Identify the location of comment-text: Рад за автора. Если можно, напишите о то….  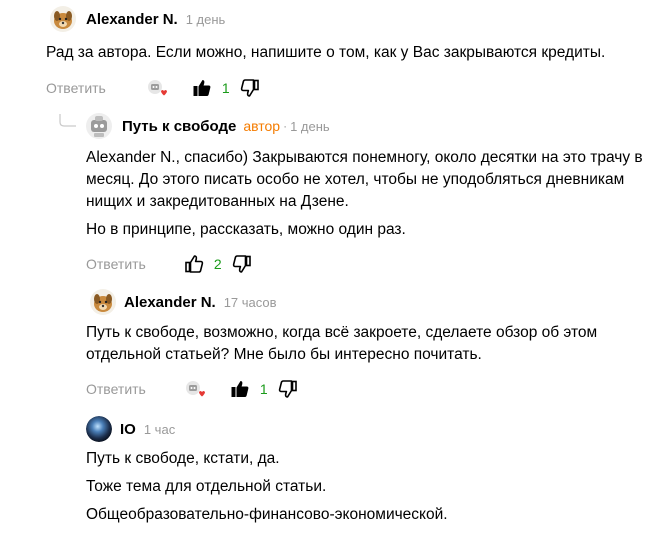
(326, 52).